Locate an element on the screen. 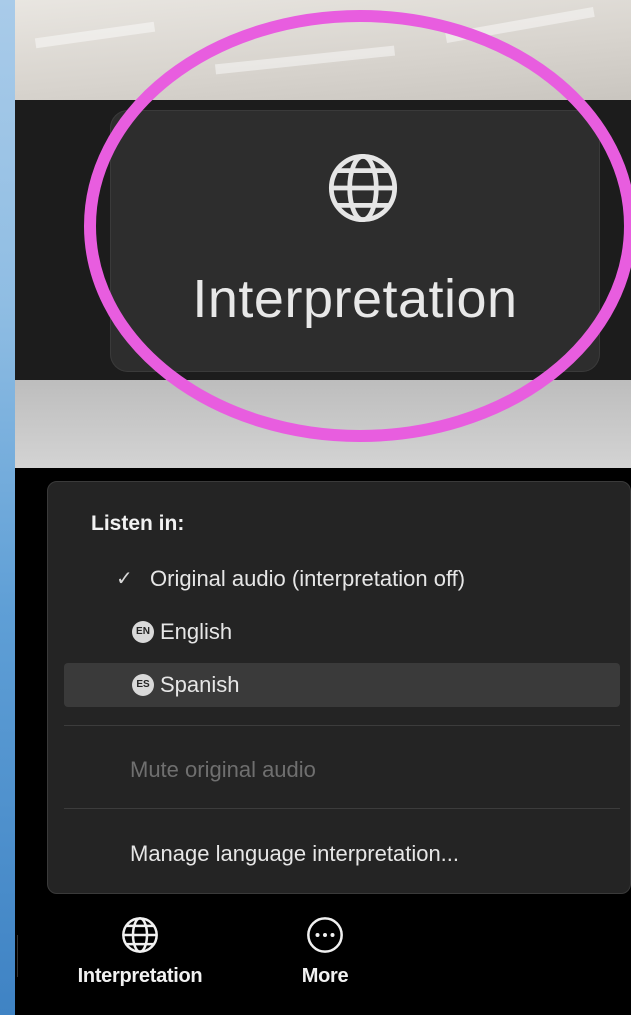  globe-icon is located at coordinates (140, 935).